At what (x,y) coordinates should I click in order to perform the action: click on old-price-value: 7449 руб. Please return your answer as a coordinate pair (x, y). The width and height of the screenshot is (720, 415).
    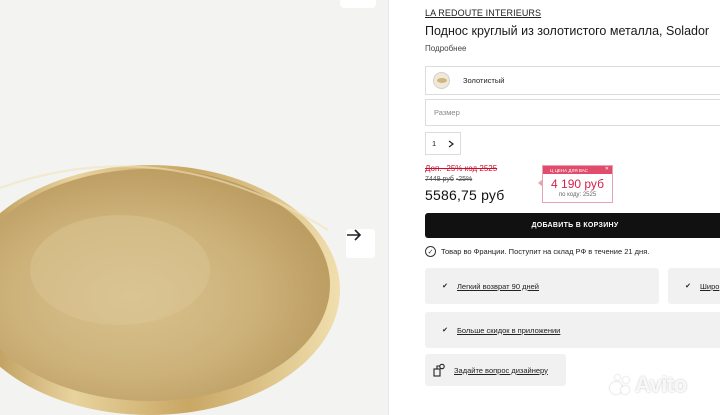
    Looking at the image, I should click on (439, 179).